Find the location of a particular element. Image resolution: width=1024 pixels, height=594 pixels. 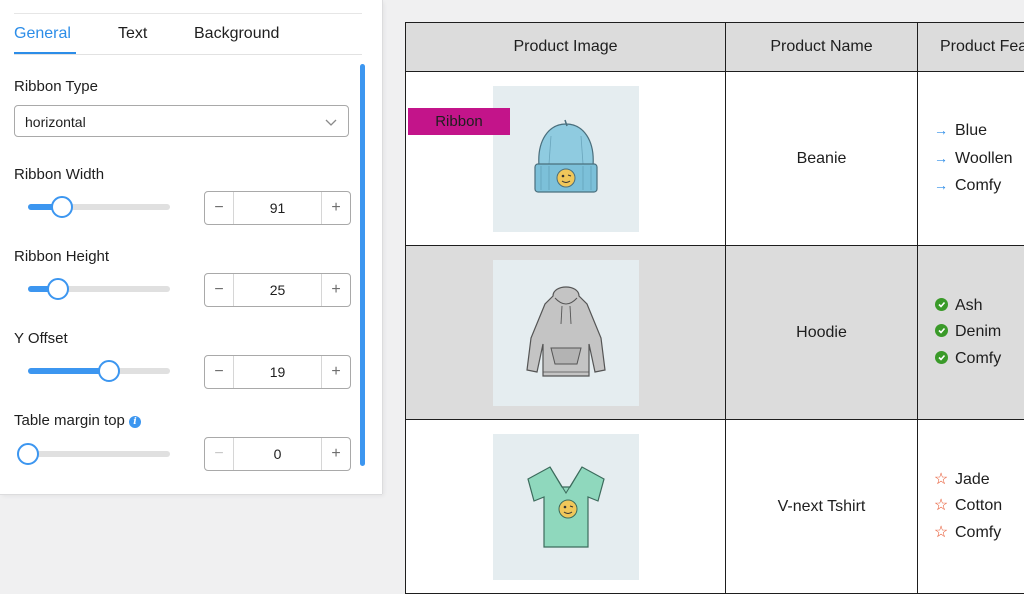

tab-text: Text is located at coordinates (132, 34).